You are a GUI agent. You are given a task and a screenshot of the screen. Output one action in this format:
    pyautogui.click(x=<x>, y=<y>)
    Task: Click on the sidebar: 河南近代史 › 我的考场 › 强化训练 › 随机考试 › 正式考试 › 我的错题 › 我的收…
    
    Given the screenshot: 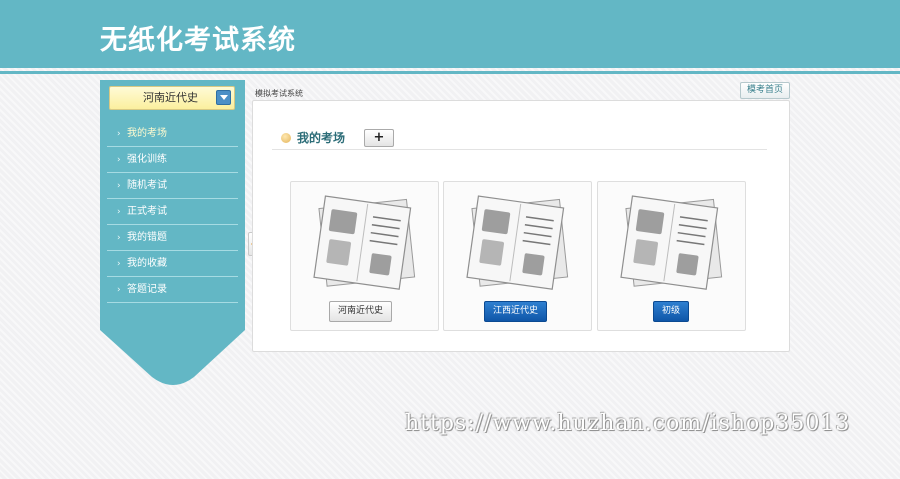 What is the action you would take?
    pyautogui.click(x=172, y=233)
    